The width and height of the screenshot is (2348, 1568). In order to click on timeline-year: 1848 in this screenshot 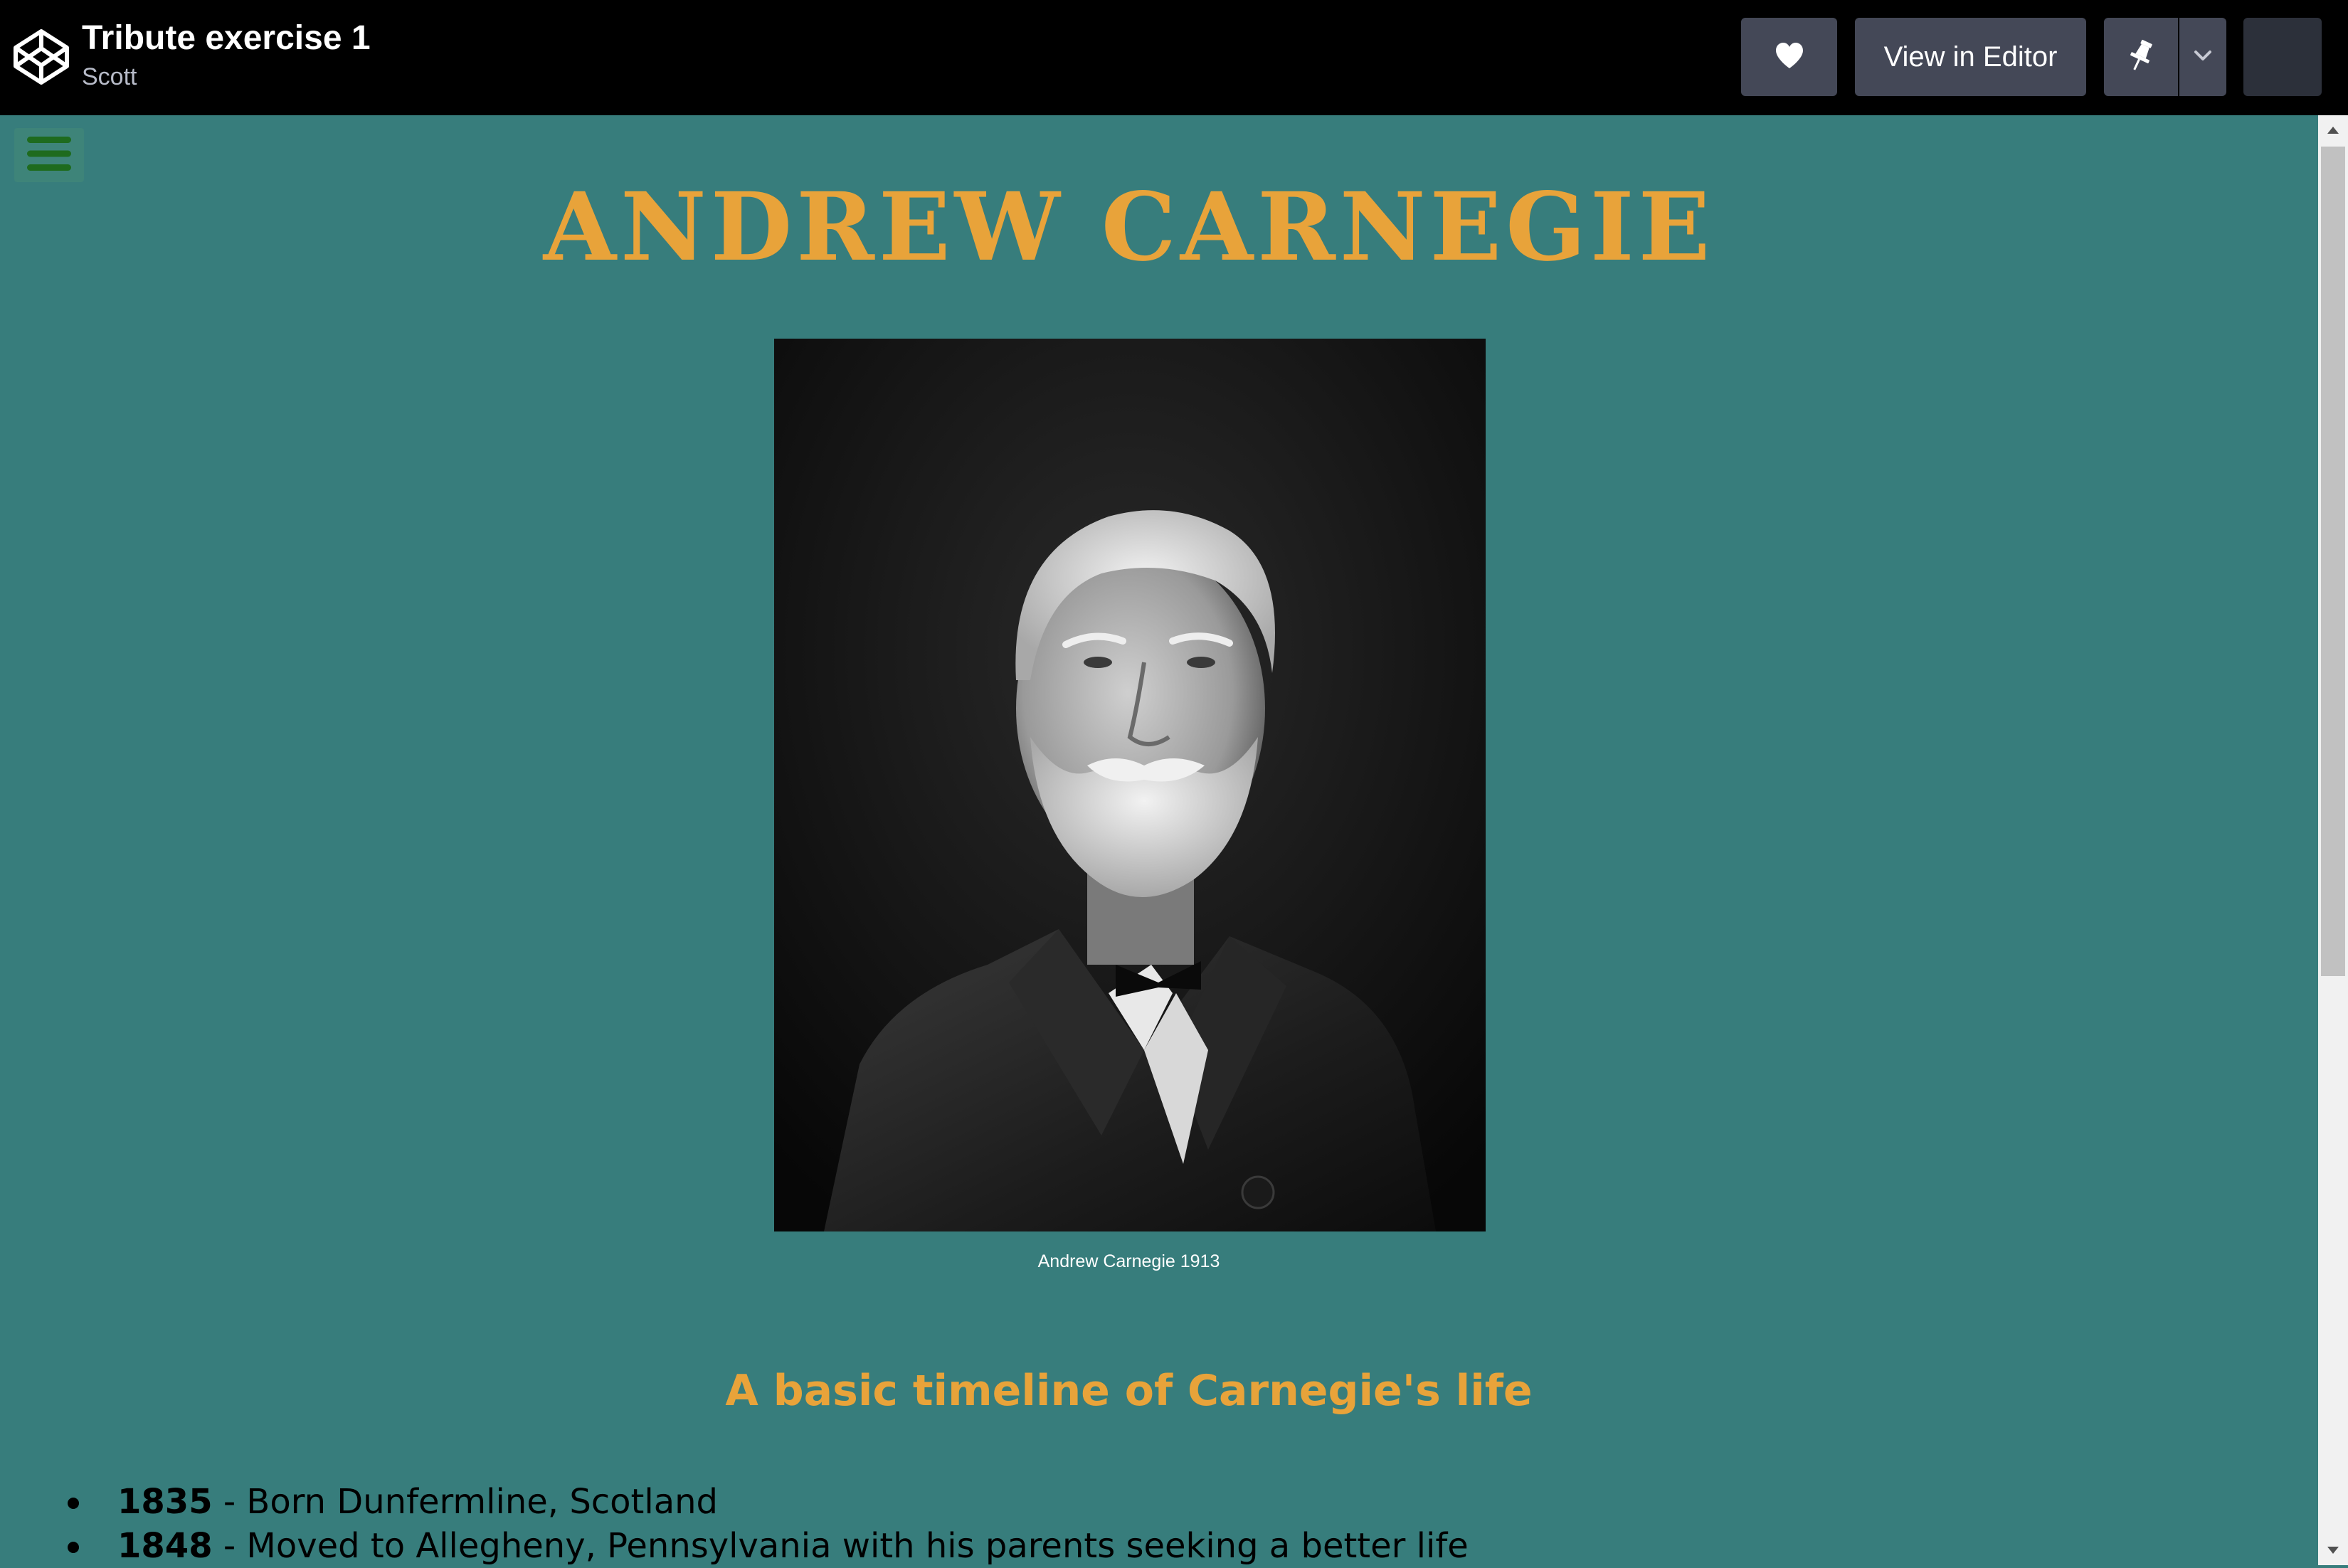, I will do `click(165, 1546)`.